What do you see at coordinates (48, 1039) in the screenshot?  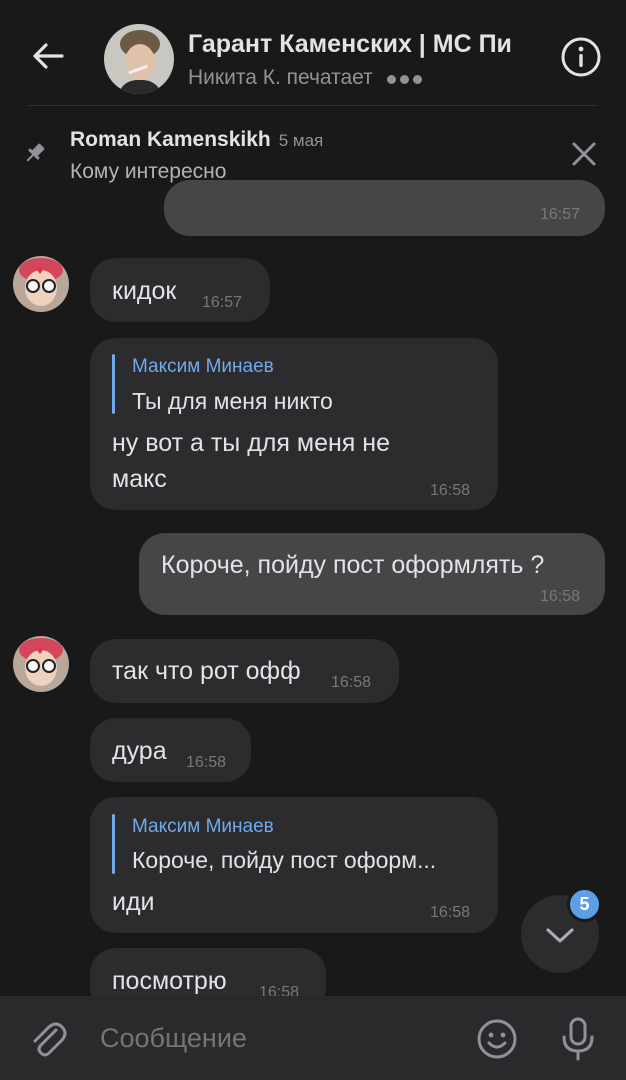 I see `attach-paperclip-icon` at bounding box center [48, 1039].